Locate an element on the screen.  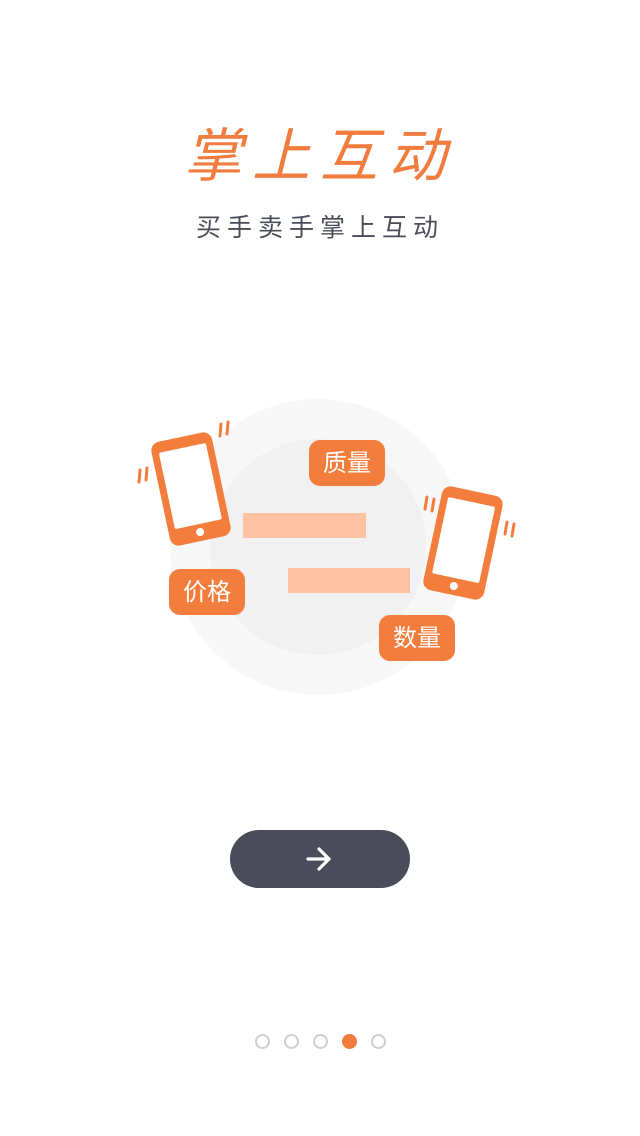
message-bar-top is located at coordinates (304, 525).